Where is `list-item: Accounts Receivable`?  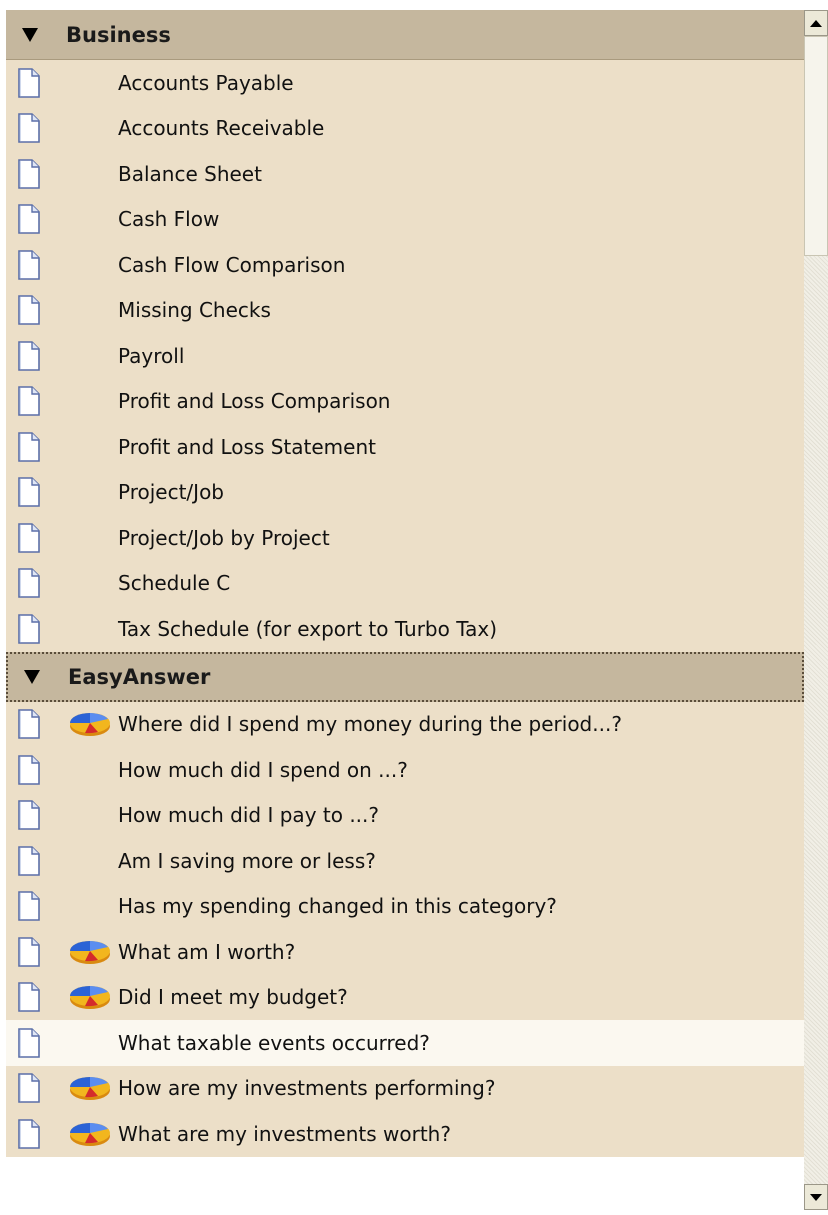 list-item: Accounts Receivable is located at coordinates (405, 128).